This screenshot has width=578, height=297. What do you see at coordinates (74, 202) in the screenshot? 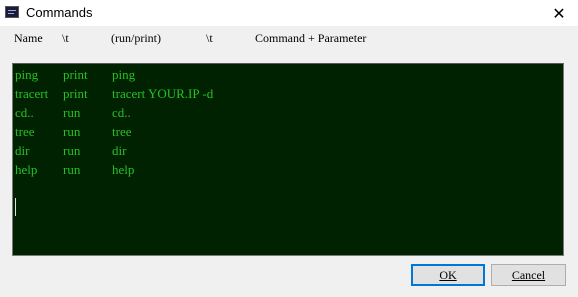
I see `command-line: help run help` at bounding box center [74, 202].